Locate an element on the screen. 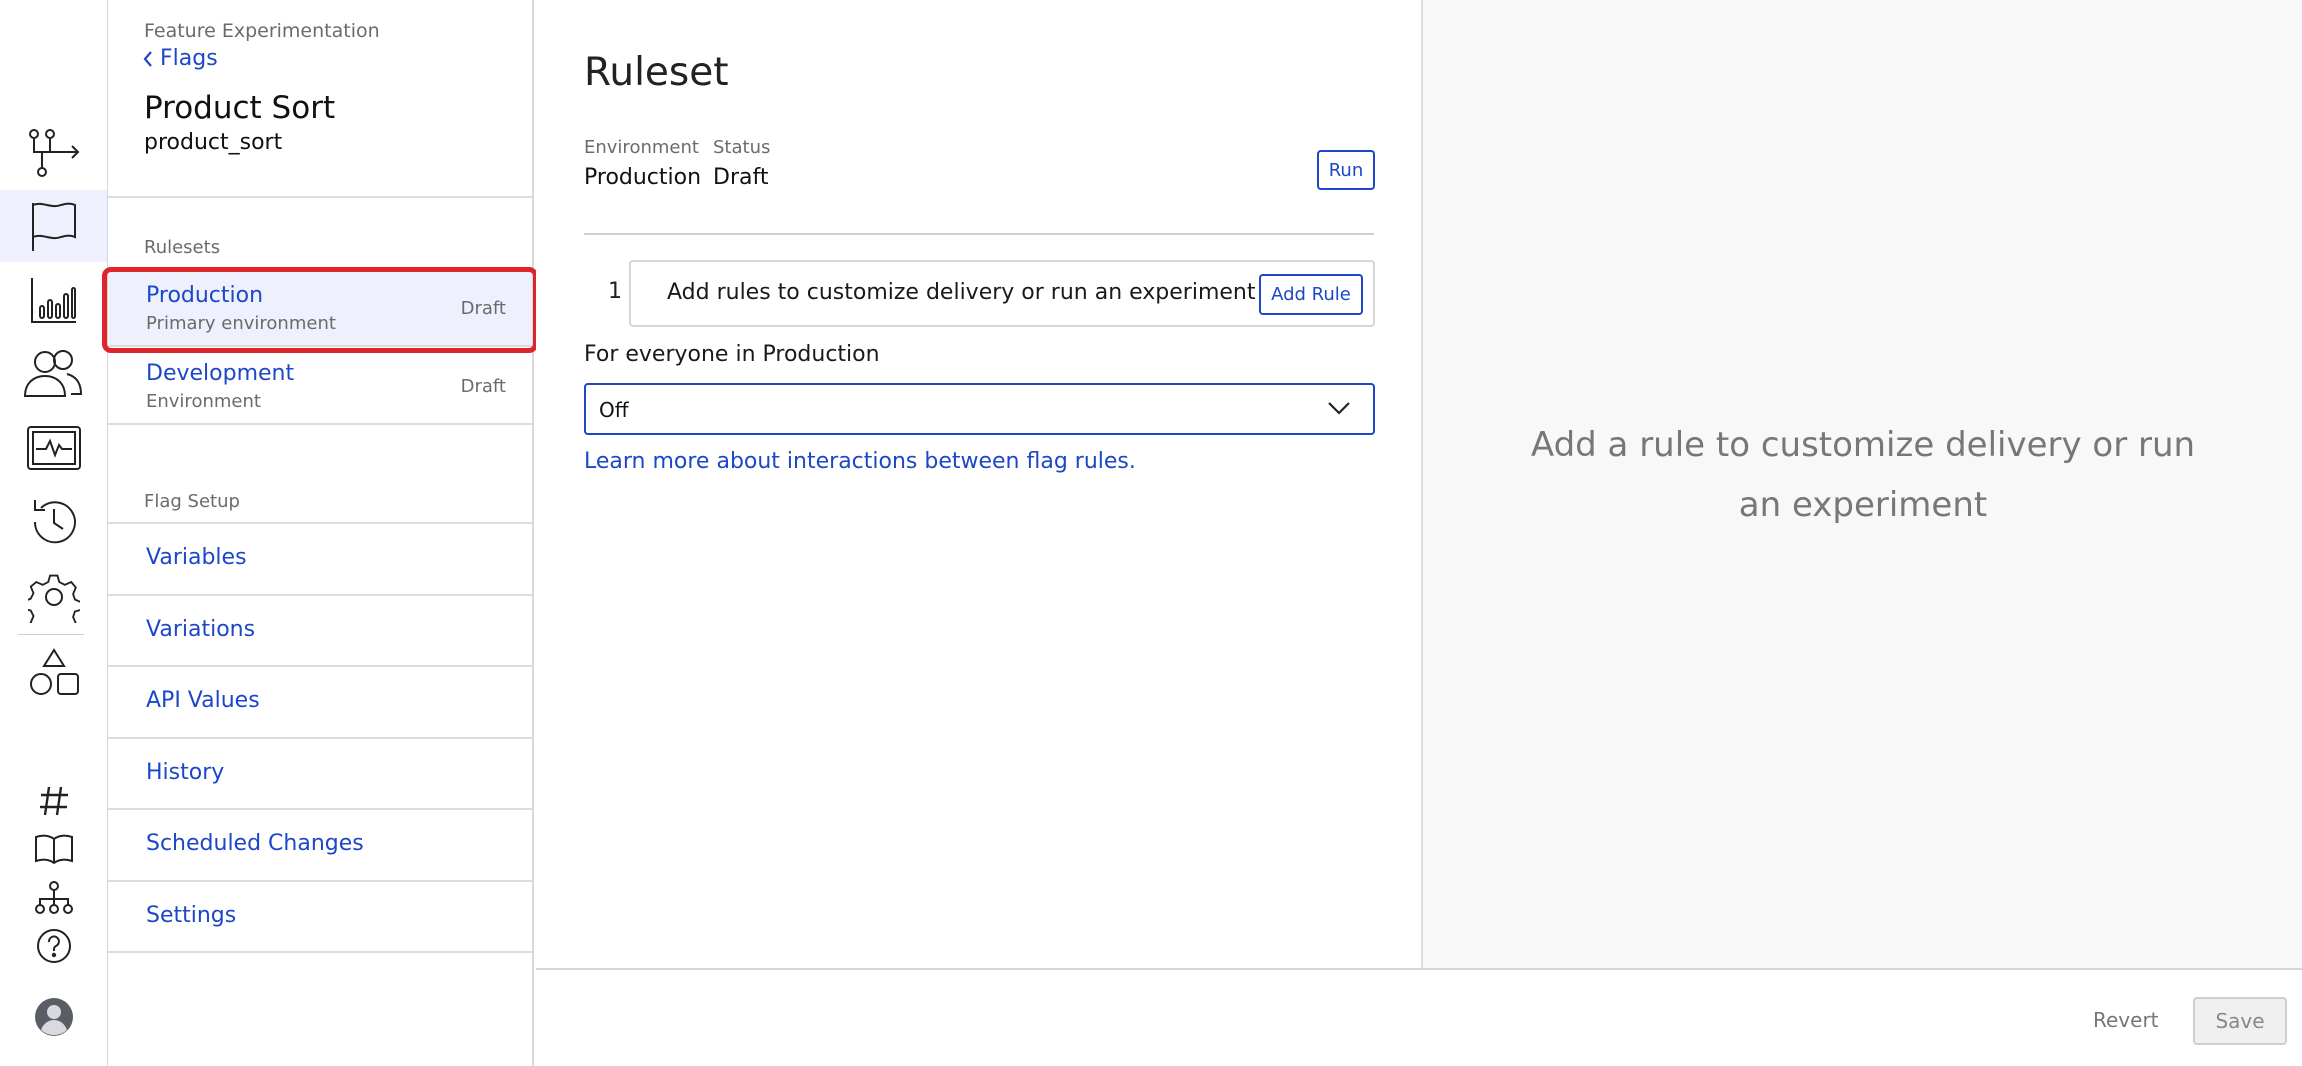 The height and width of the screenshot is (1066, 2302). bar-chart-icon is located at coordinates (53, 300).